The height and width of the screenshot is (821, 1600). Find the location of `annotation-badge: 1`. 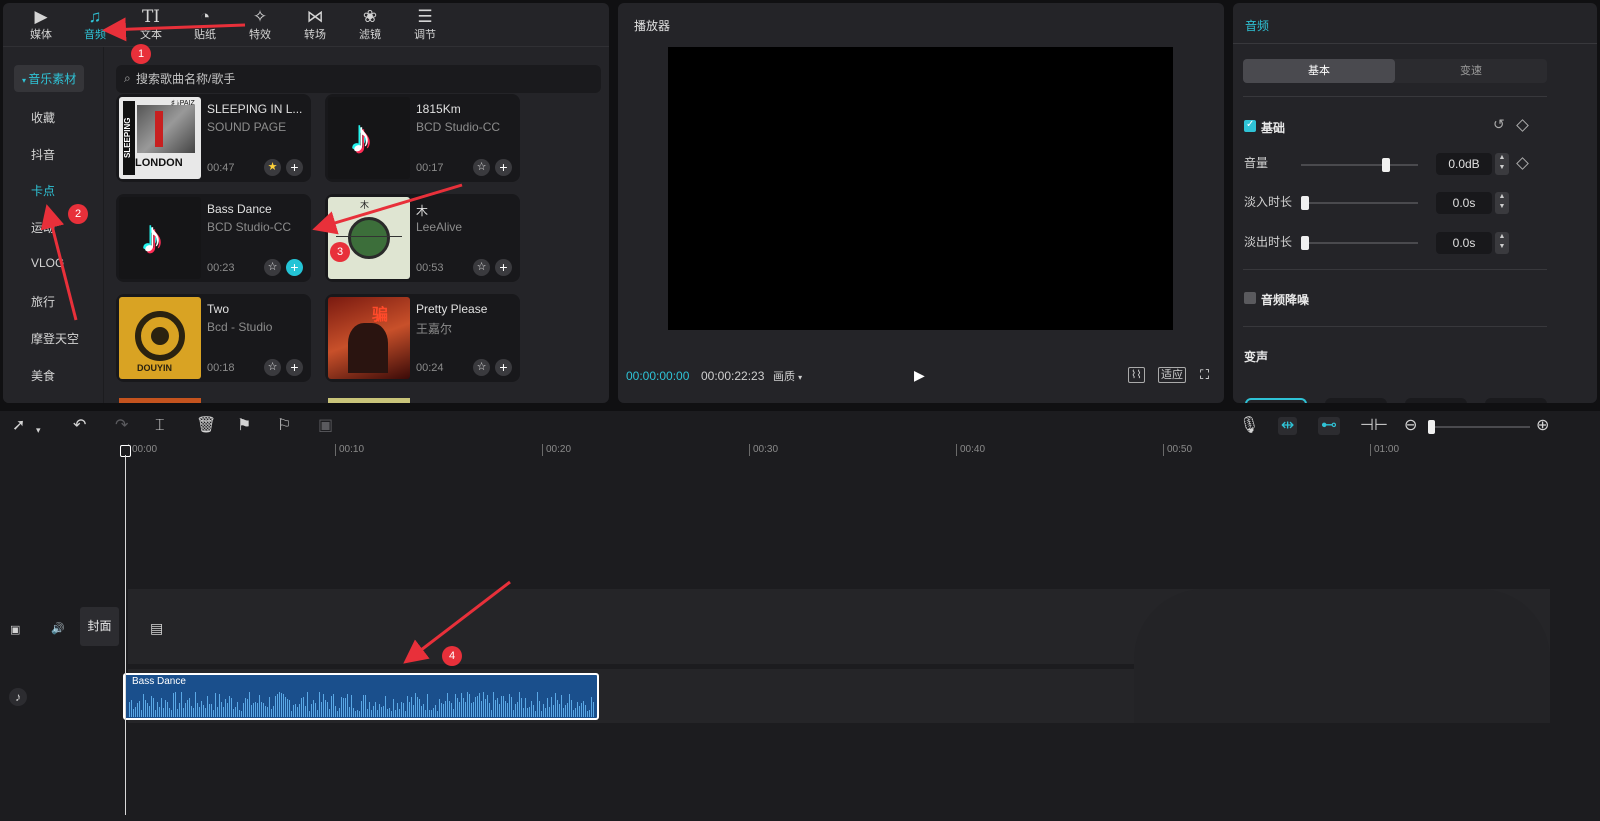

annotation-badge: 1 is located at coordinates (141, 54).